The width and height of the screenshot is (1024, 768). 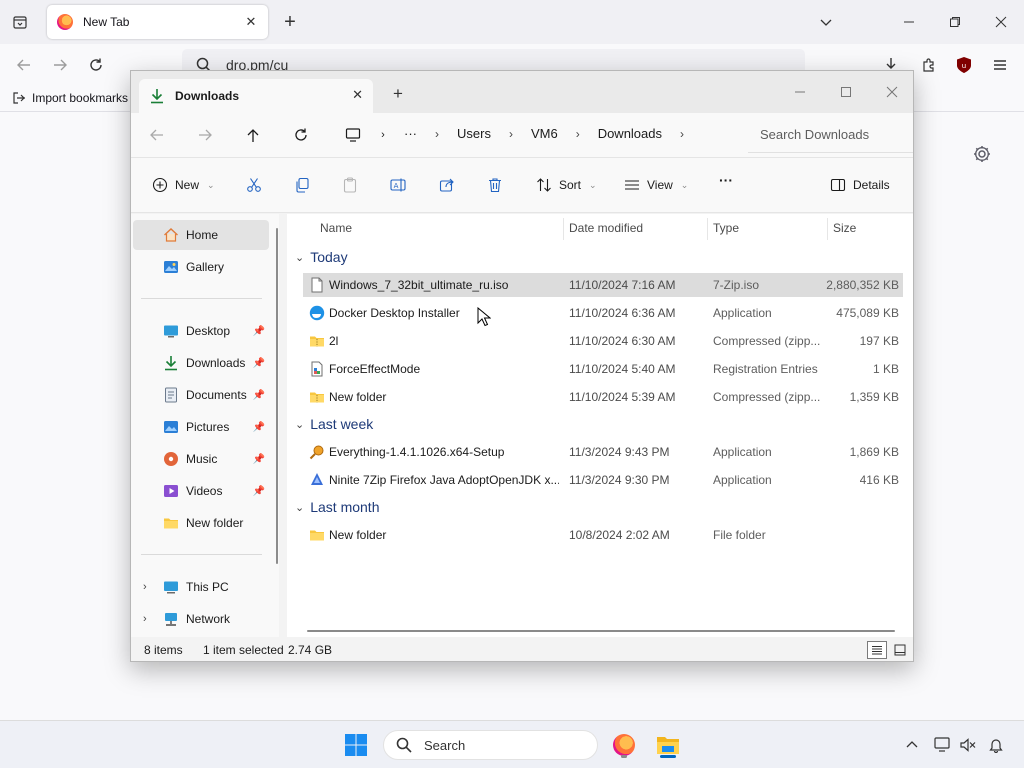 What do you see at coordinates (345, 507) in the screenshot?
I see `group-label: Last month` at bounding box center [345, 507].